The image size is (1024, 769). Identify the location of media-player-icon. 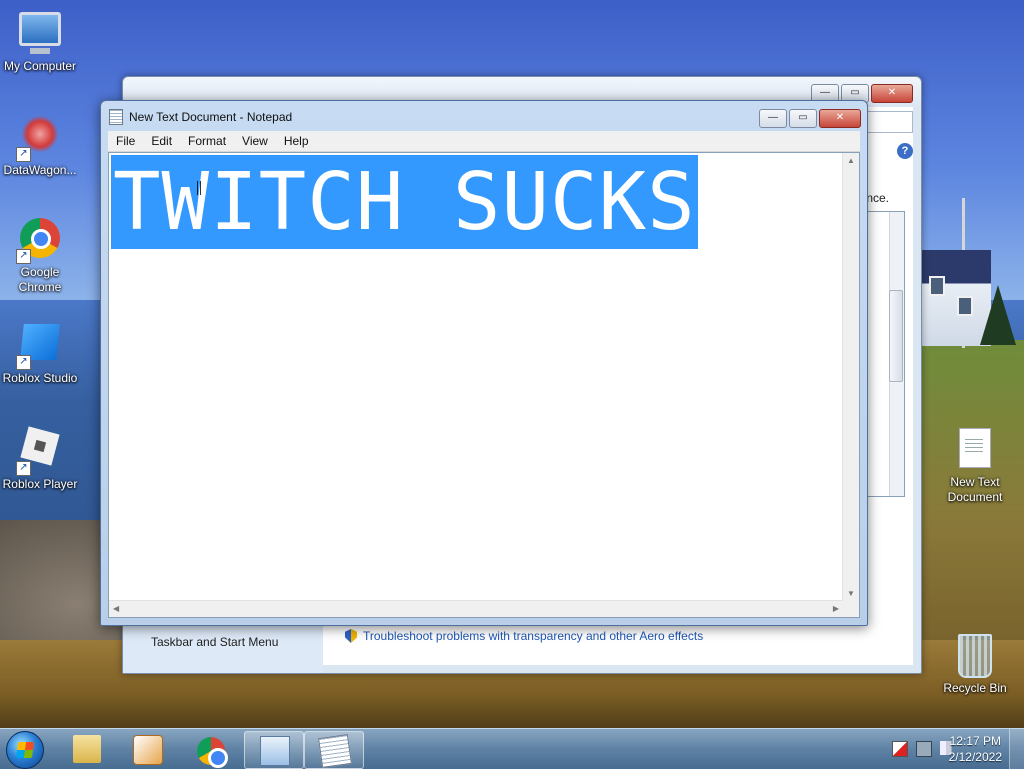
(148, 750).